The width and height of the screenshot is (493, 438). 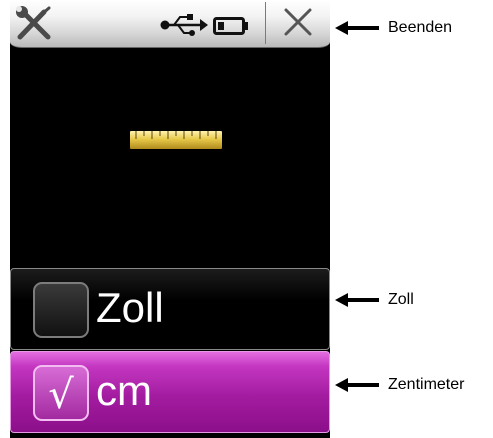 I want to click on cm-checkbox: √, so click(x=61, y=393).